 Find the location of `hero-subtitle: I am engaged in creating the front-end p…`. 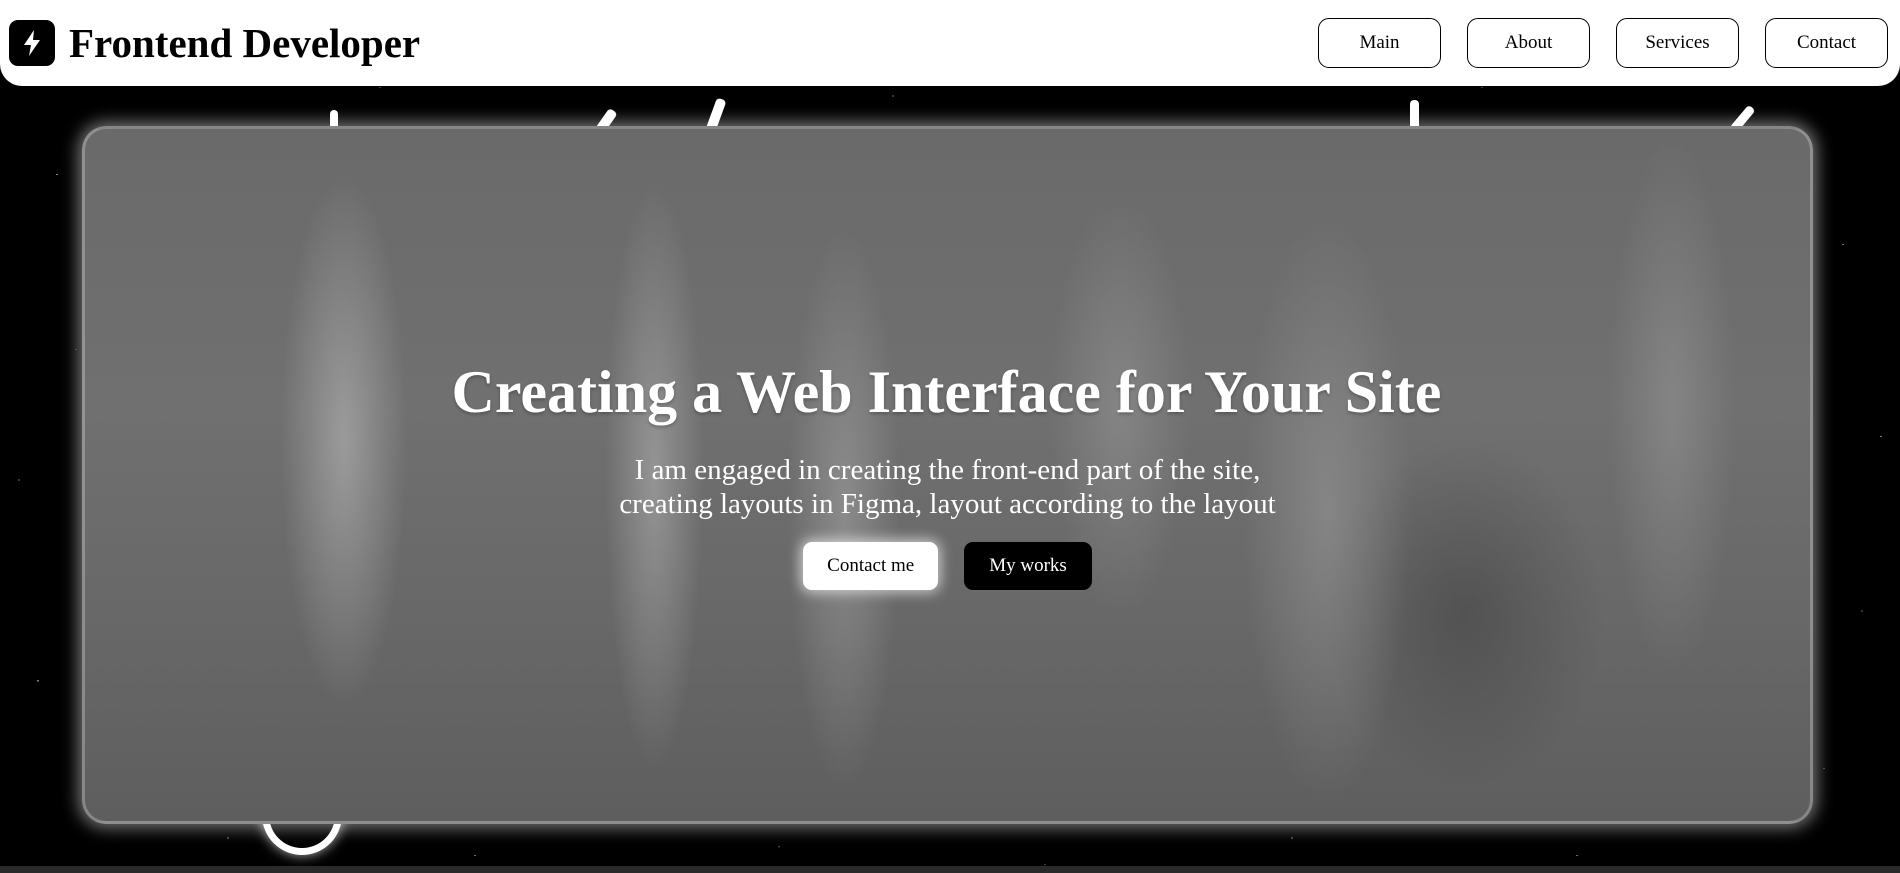

hero-subtitle: I am engaged in creating the front-end p… is located at coordinates (947, 487).